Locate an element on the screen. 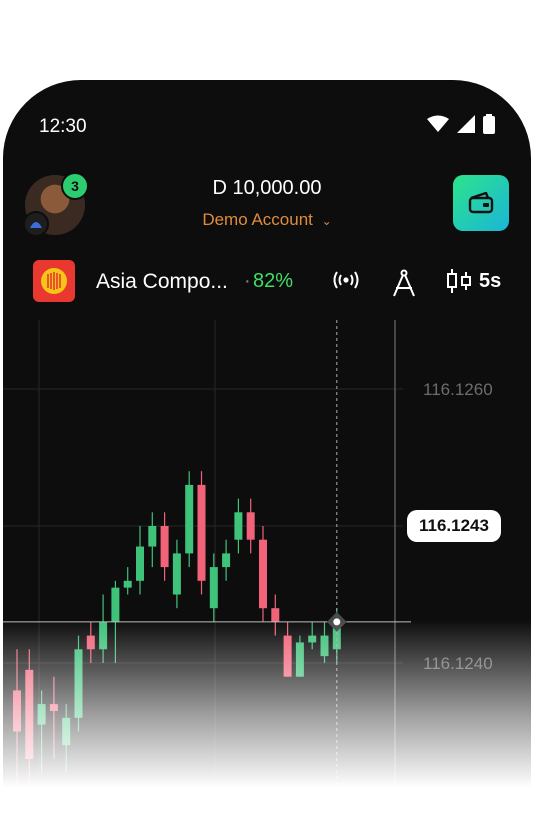 The height and width of the screenshot is (820, 536). account-selector: Demo Account ⌄ is located at coordinates (267, 220).